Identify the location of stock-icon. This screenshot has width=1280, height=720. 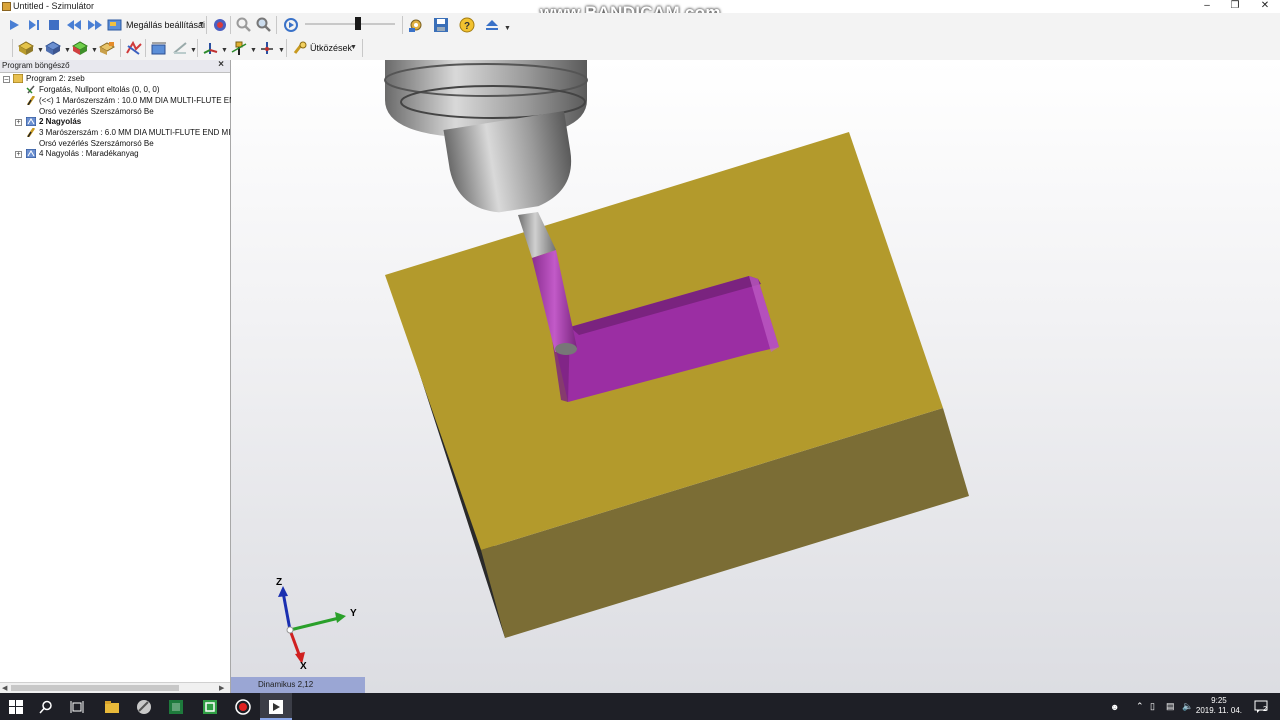
(26, 48).